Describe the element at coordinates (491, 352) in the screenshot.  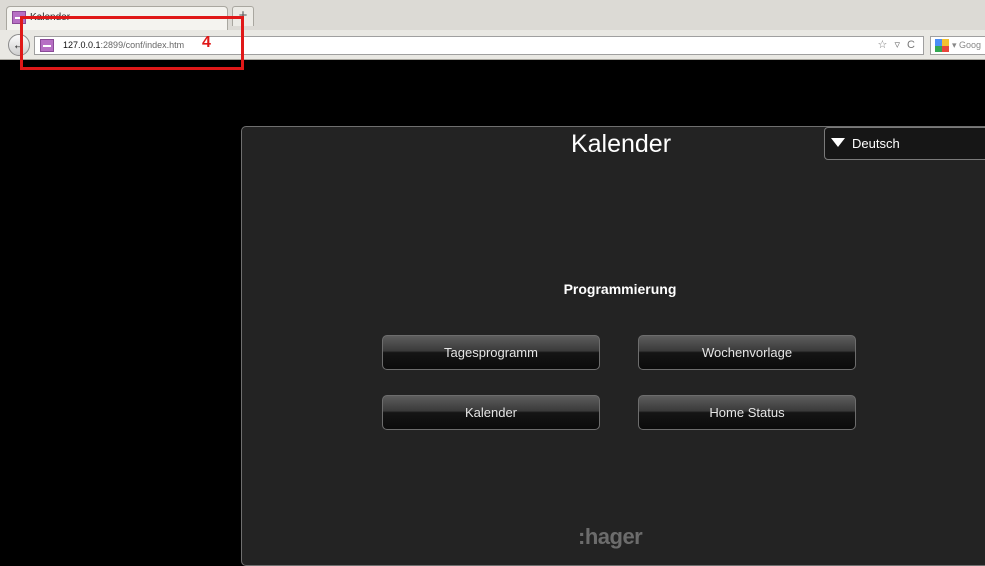
I see `tagesprogramm-button: Tagesprogramm` at that location.